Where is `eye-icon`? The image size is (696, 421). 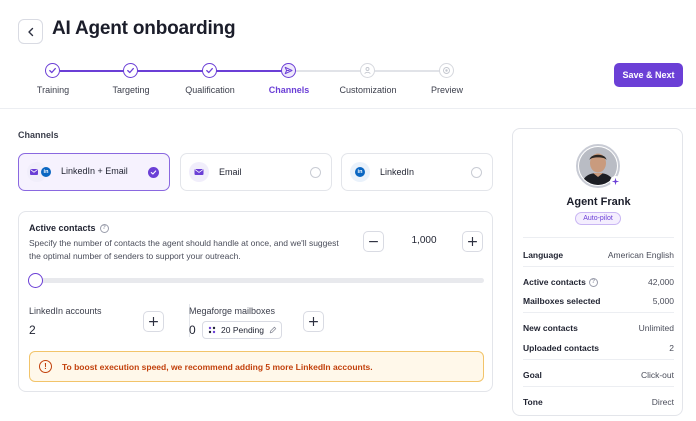
eye-icon is located at coordinates (446, 70).